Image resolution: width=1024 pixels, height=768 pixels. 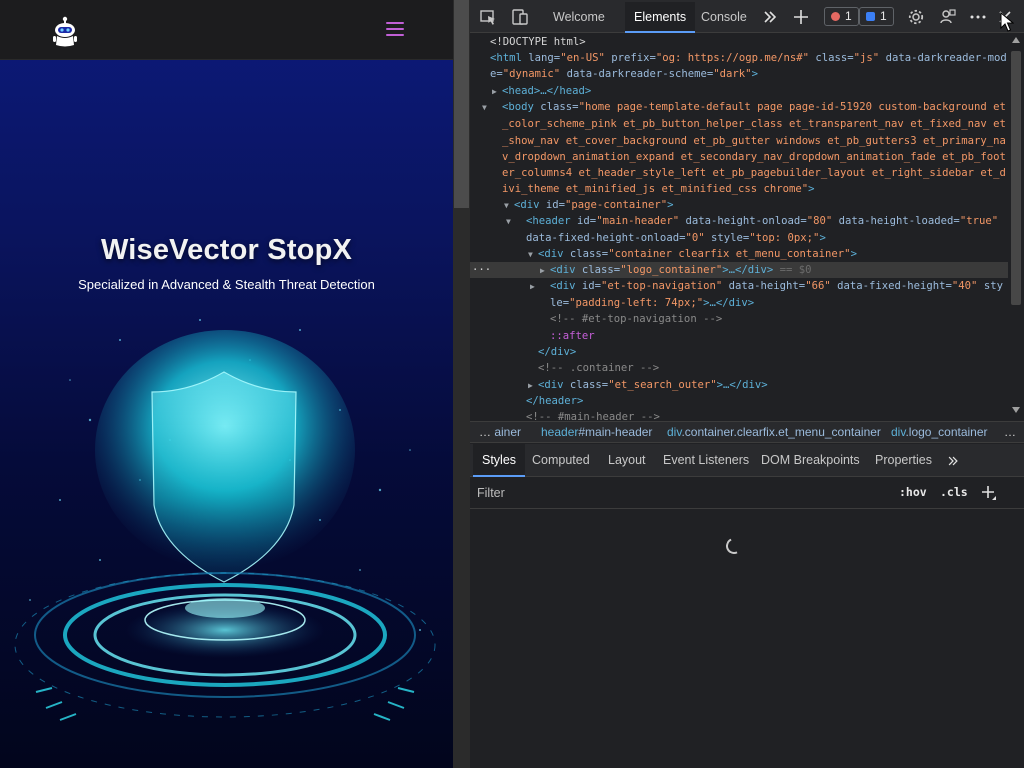 I want to click on styles-filter-bar: :hov .cls, so click(x=747, y=493).